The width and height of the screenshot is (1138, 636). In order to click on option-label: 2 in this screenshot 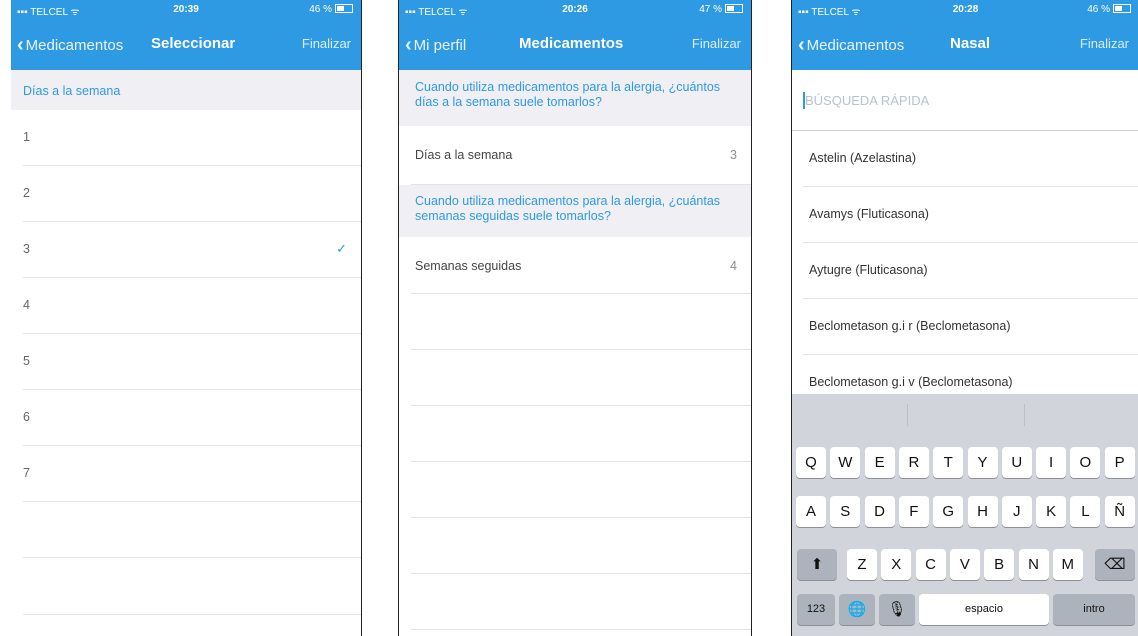, I will do `click(26, 193)`.